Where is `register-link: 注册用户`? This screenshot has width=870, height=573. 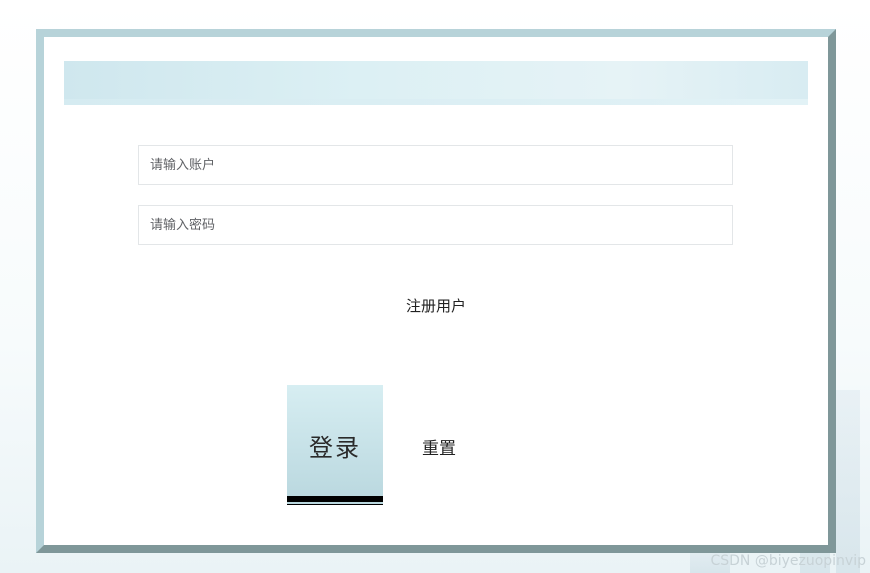 register-link: 注册用户 is located at coordinates (436, 305).